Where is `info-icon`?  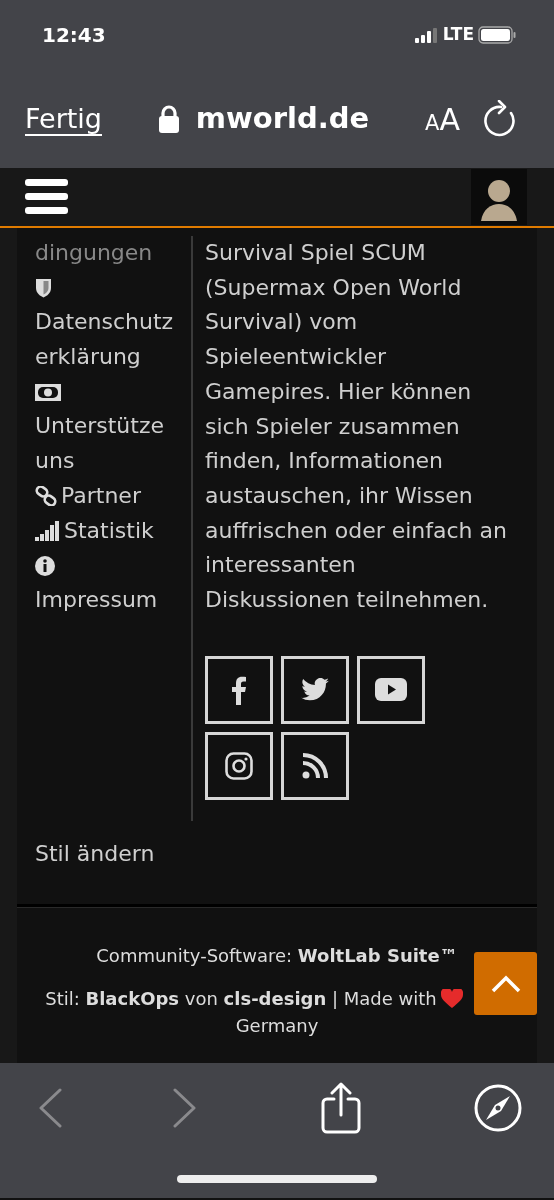 info-icon is located at coordinates (45, 565).